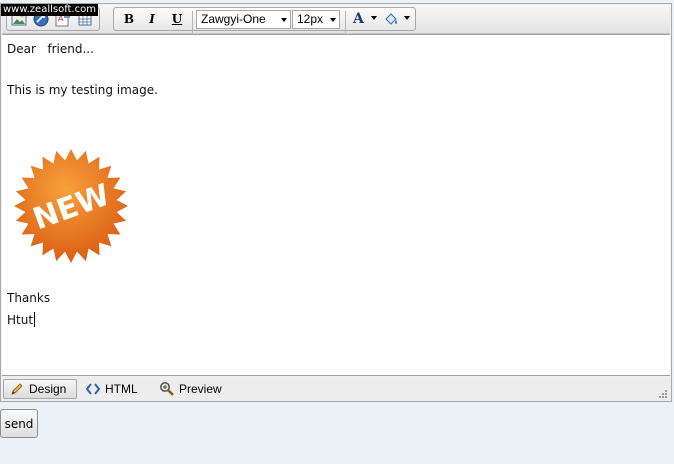  I want to click on font-family-select: Zawgyi-One, so click(243, 19).